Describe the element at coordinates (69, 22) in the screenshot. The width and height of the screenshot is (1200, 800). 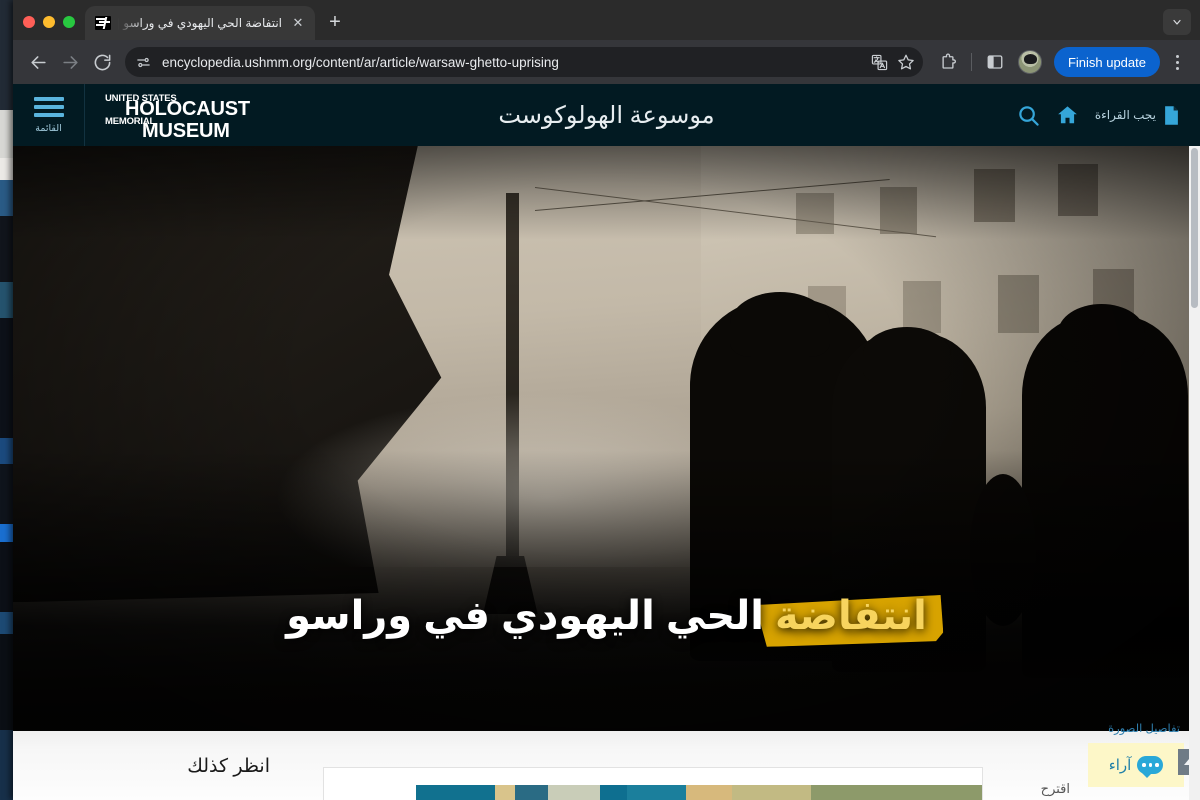
I see `maximize-window-button` at that location.